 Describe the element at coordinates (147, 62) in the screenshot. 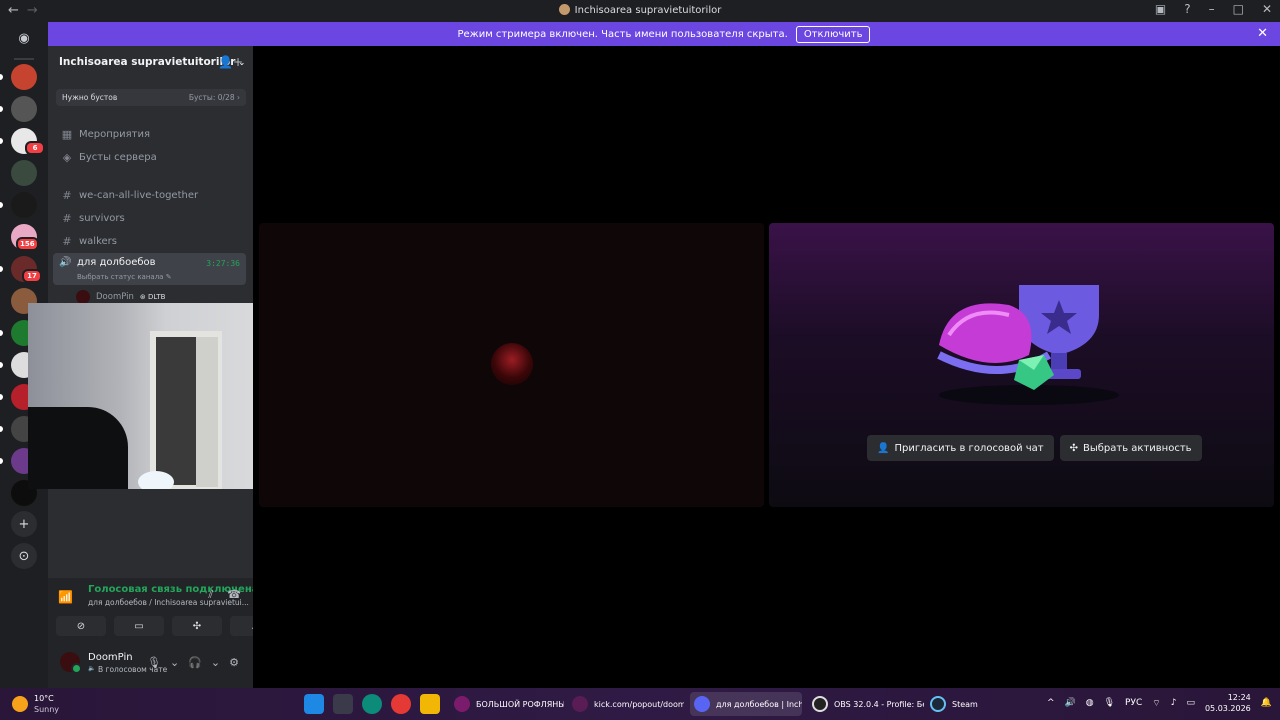

I see `server-name: Inchisoarea supravietuitorilor` at that location.